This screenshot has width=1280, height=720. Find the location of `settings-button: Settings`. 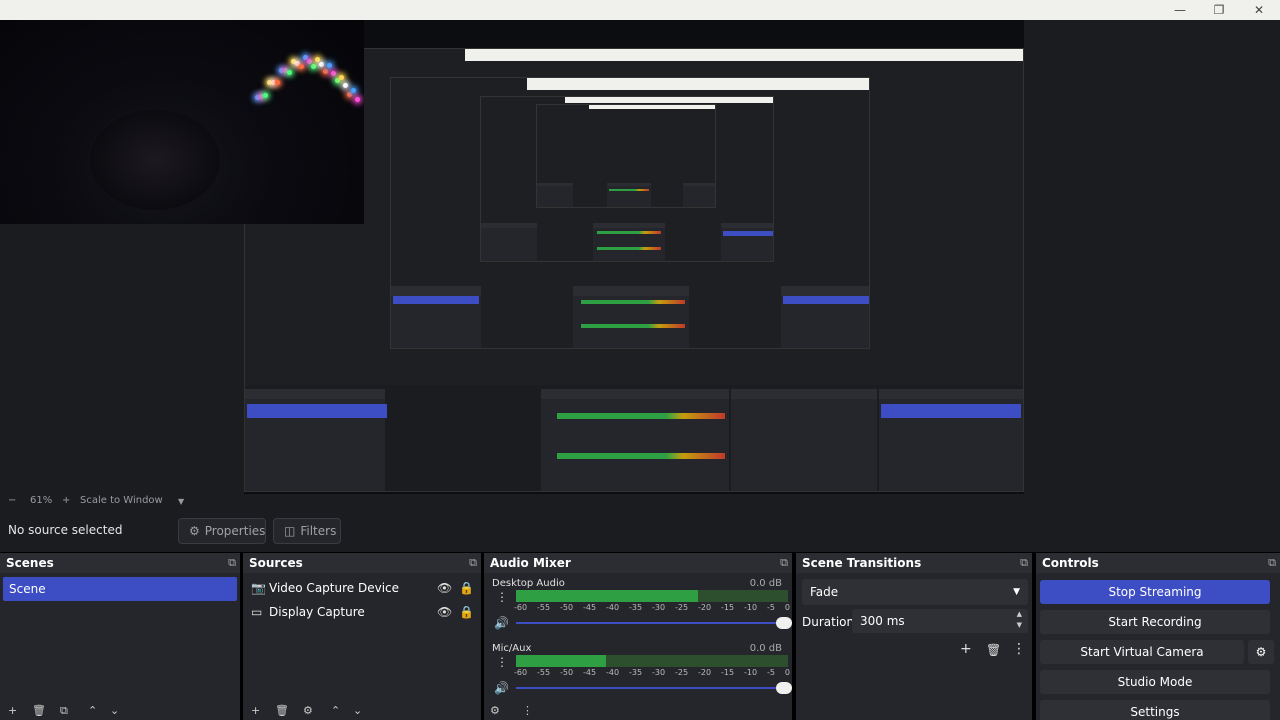

settings-button: Settings is located at coordinates (1155, 710).